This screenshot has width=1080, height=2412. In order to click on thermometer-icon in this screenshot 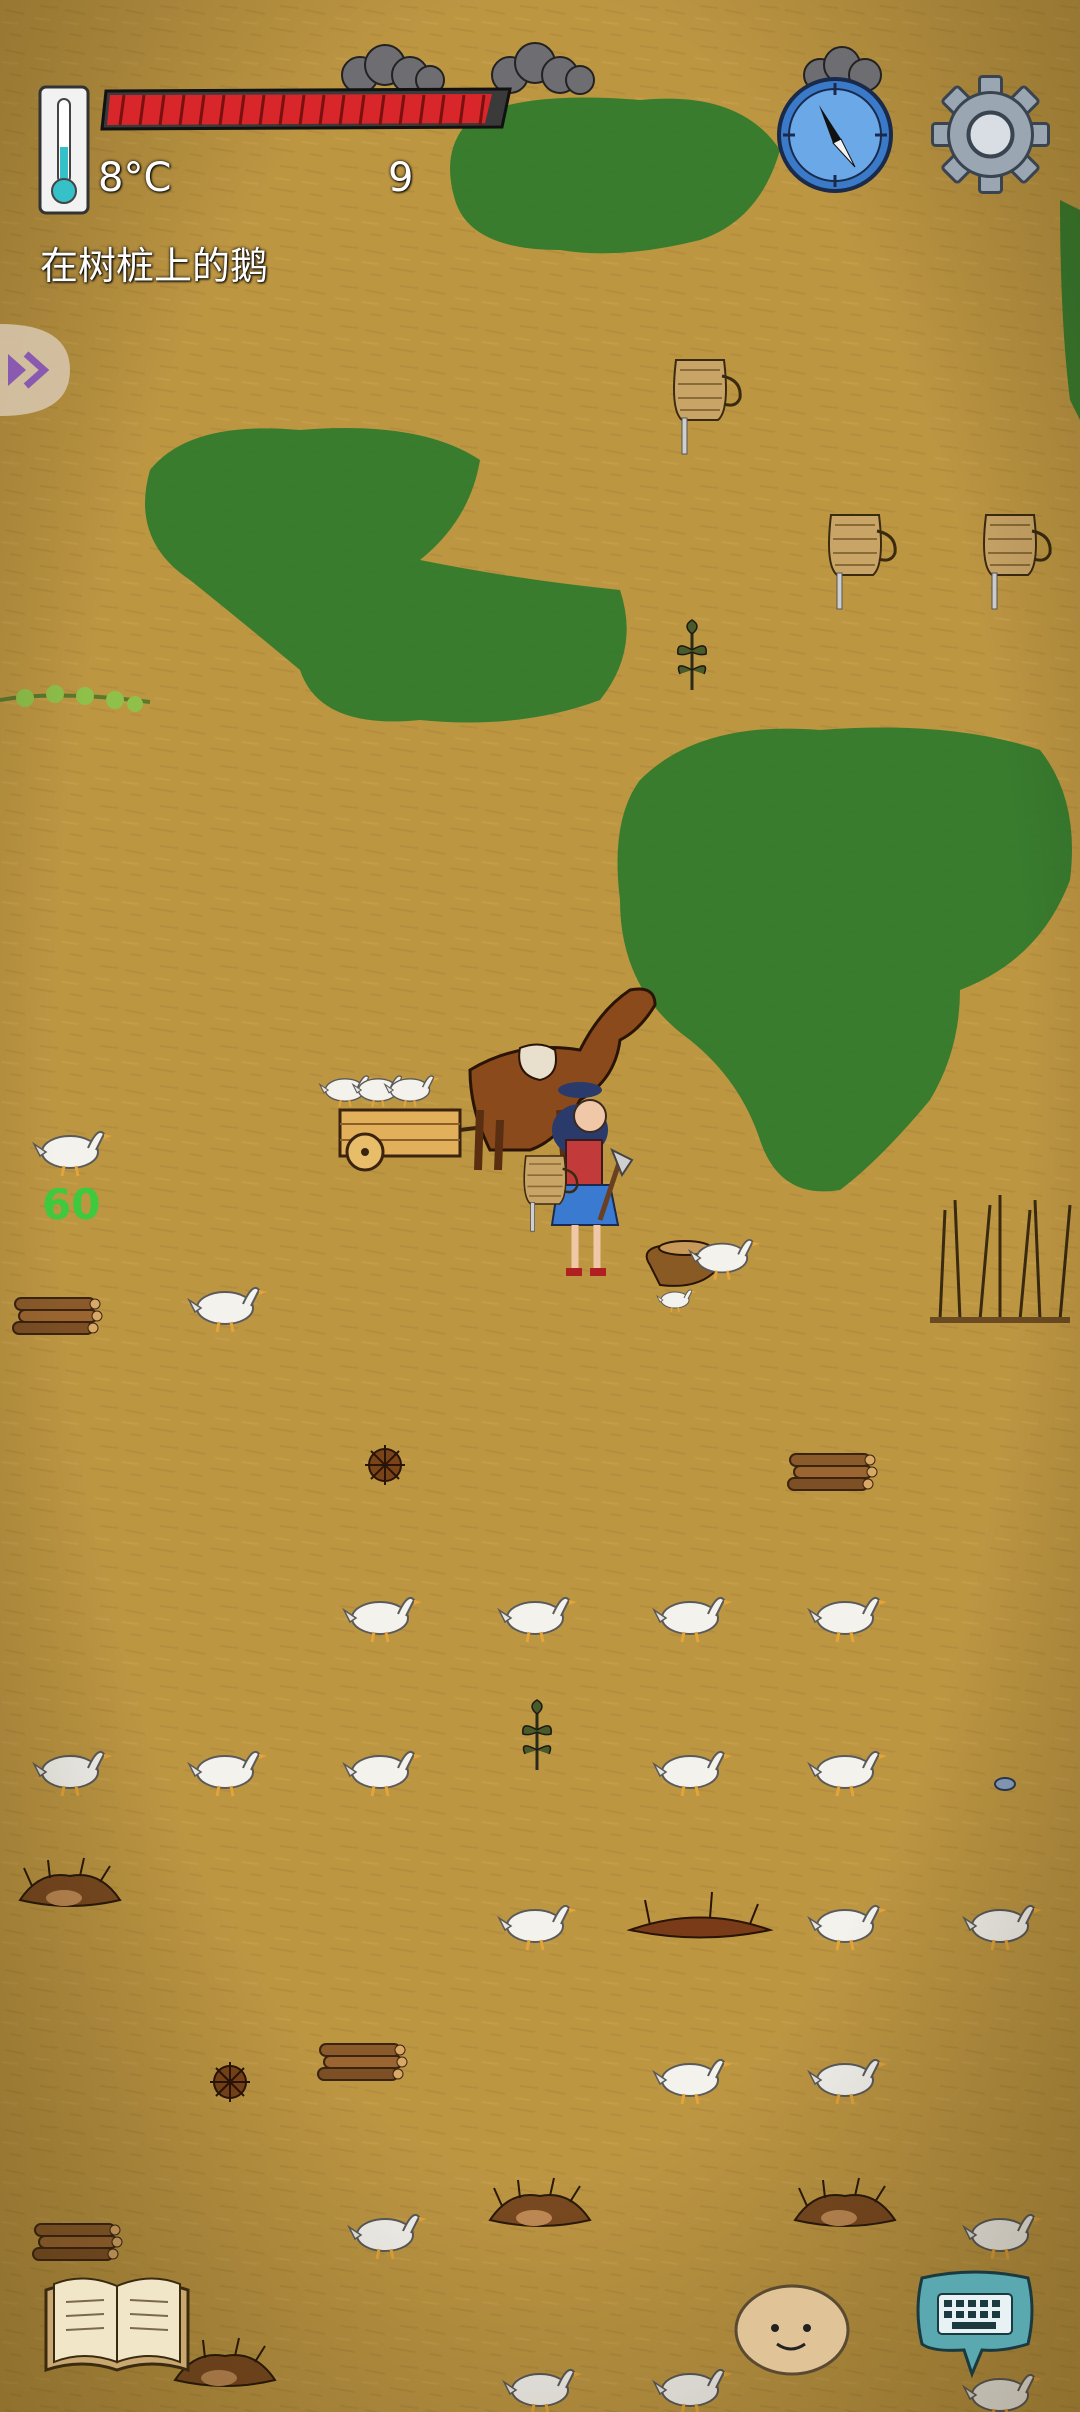, I will do `click(64, 150)`.